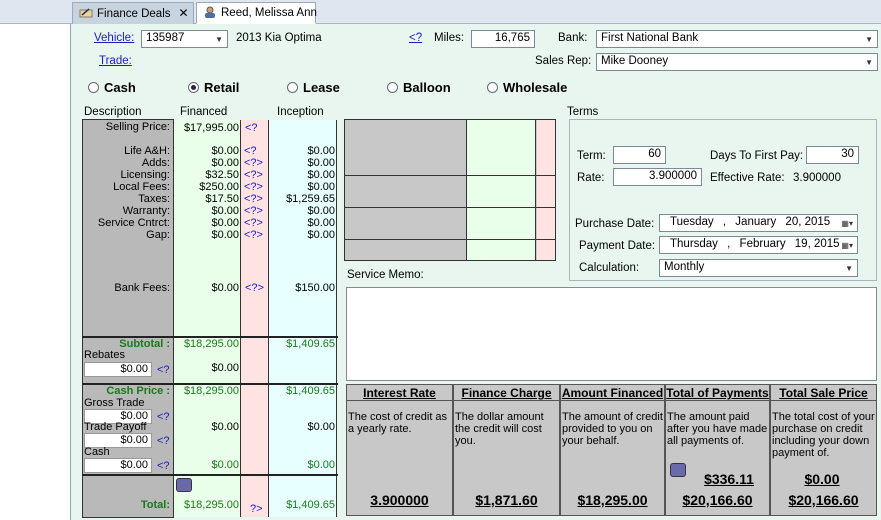  Describe the element at coordinates (165, 38) in the screenshot. I see `vehicle-value: 135987` at that location.